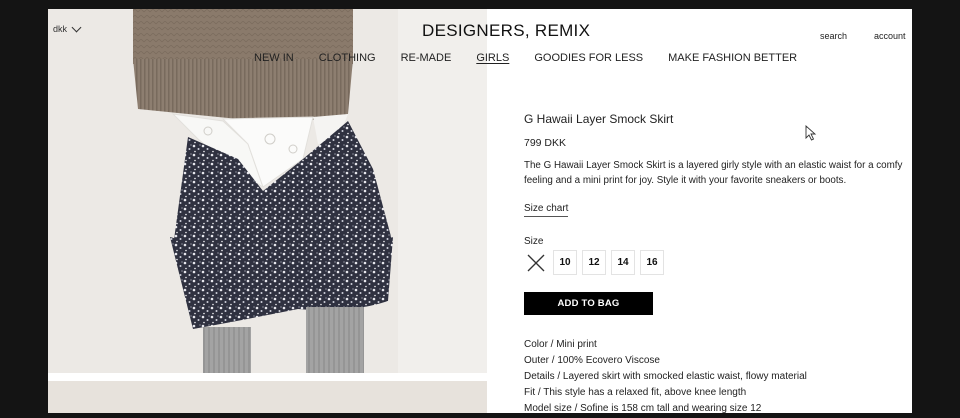  What do you see at coordinates (492, 58) in the screenshot?
I see `nav-girls: GIRLS` at bounding box center [492, 58].